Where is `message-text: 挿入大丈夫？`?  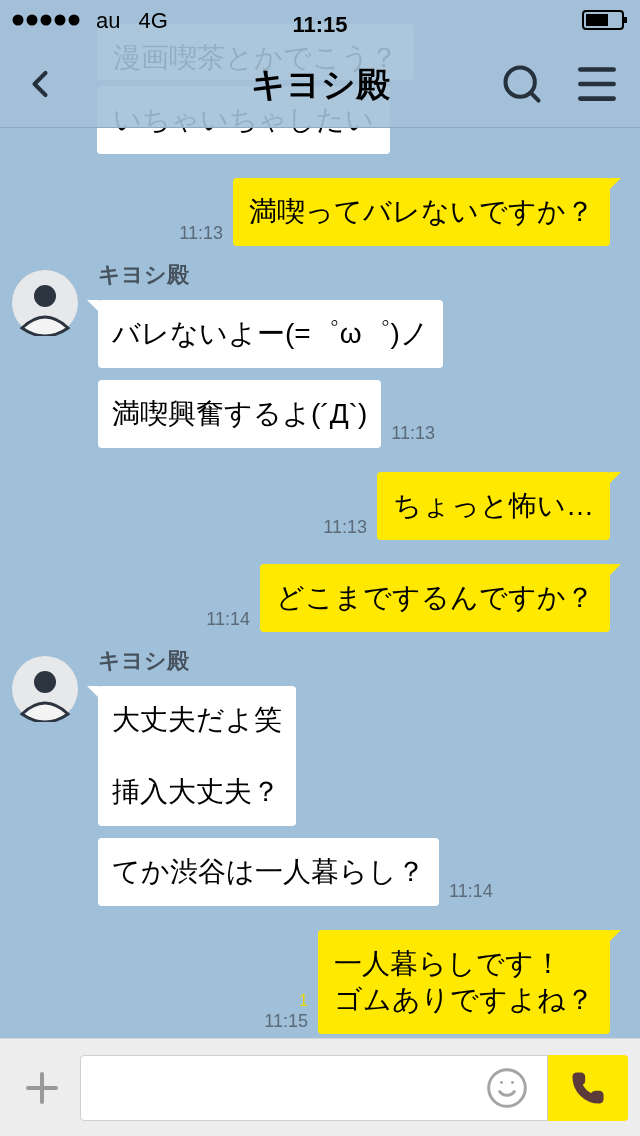
message-text: 挿入大丈夫？ is located at coordinates (196, 792).